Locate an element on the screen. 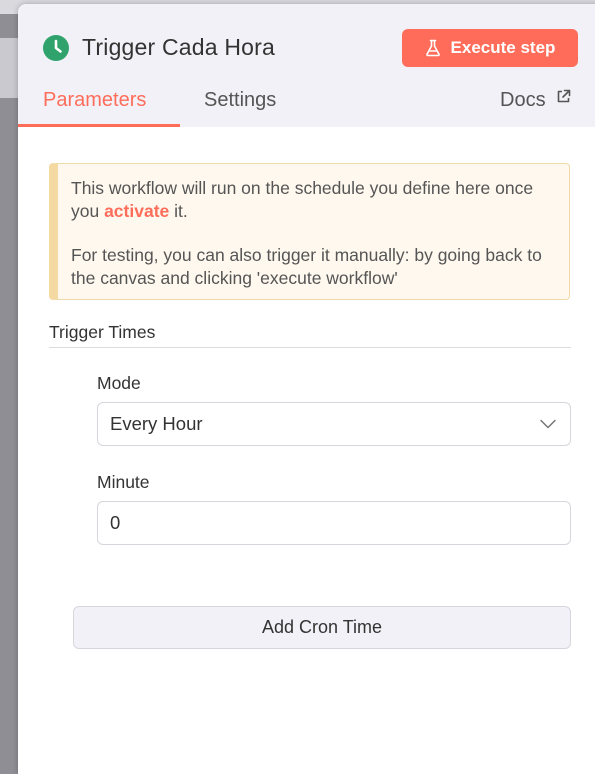 The image size is (595, 774). trigger-times-heading: Trigger Times is located at coordinates (102, 332).